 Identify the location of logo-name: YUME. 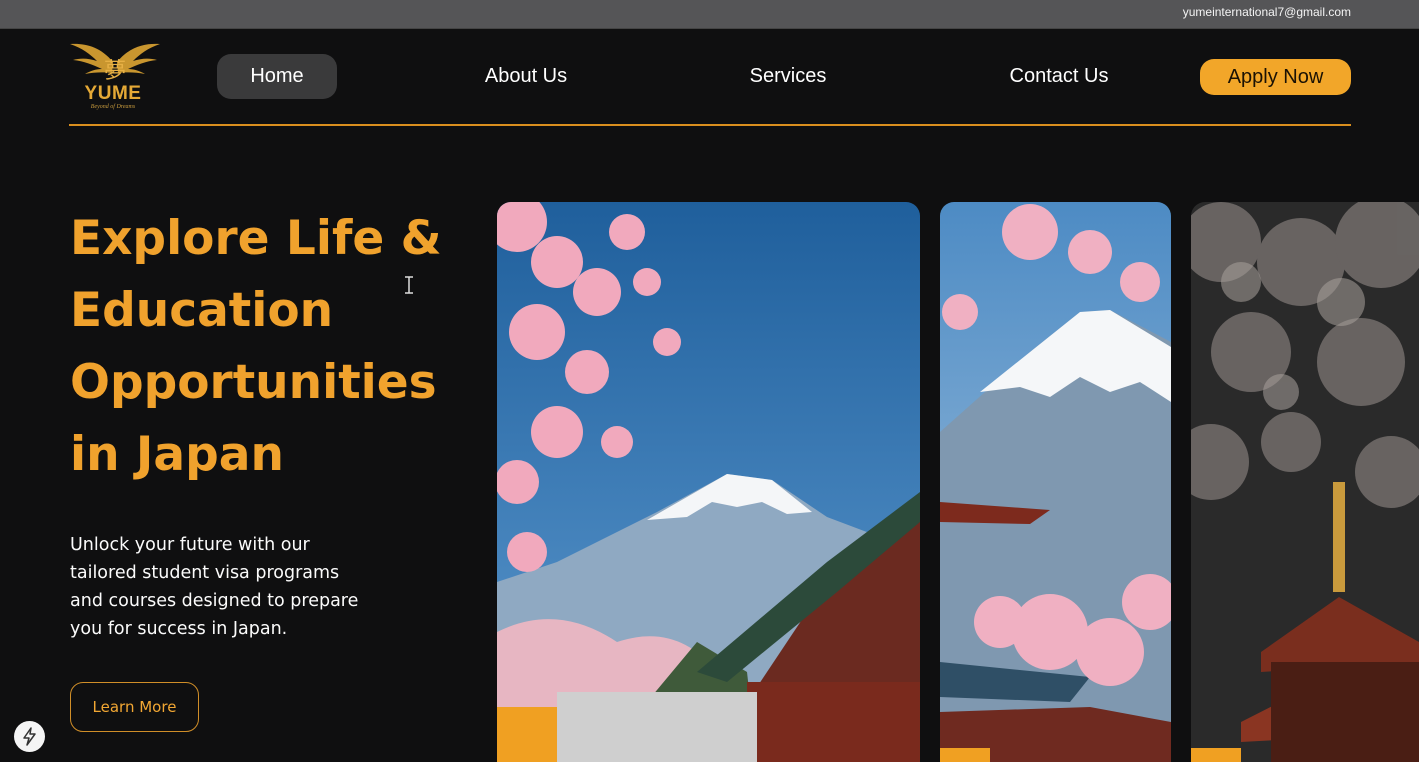
(113, 93).